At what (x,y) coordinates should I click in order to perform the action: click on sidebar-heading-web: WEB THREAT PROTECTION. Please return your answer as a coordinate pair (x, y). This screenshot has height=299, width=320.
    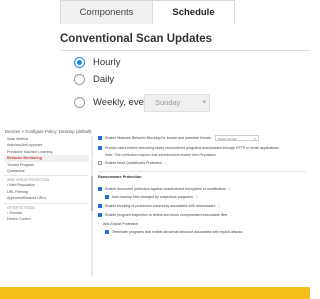
    Looking at the image, I should click on (46, 178).